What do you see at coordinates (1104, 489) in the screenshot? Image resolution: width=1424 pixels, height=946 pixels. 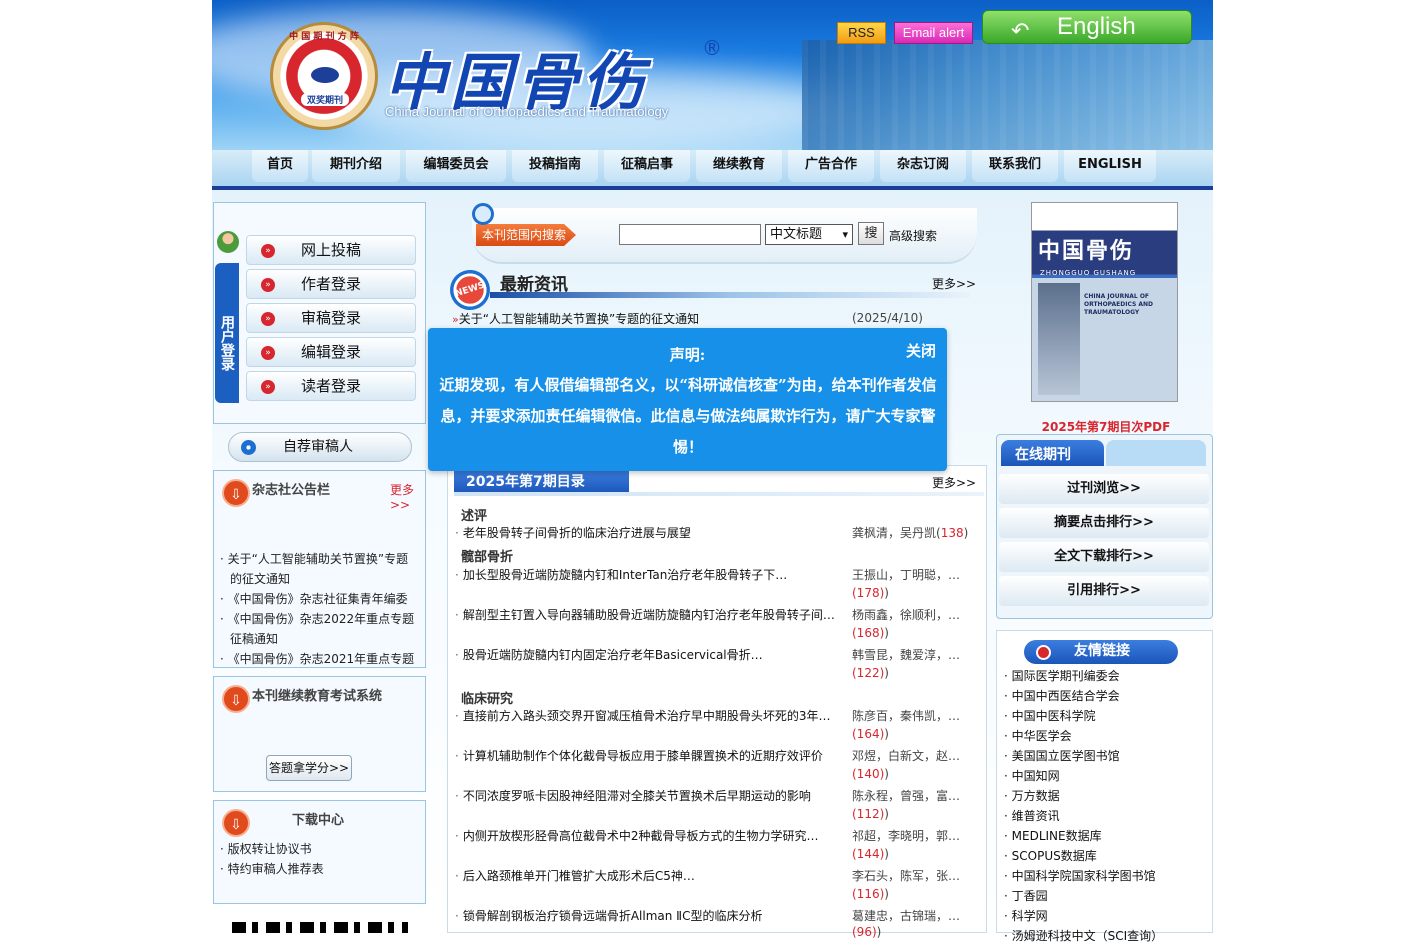 I see `back-issues-button: 过刊浏览>>` at bounding box center [1104, 489].